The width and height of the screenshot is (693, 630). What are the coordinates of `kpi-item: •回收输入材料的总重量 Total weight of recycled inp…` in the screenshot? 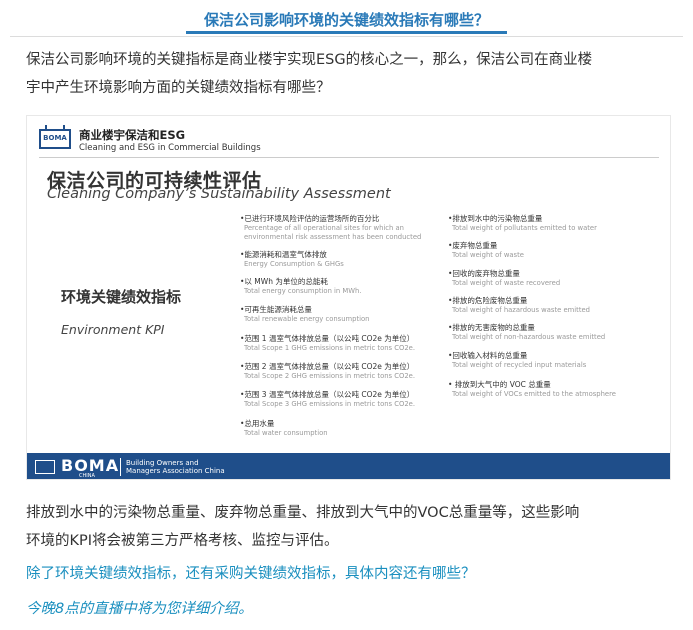 It's located at (517, 360).